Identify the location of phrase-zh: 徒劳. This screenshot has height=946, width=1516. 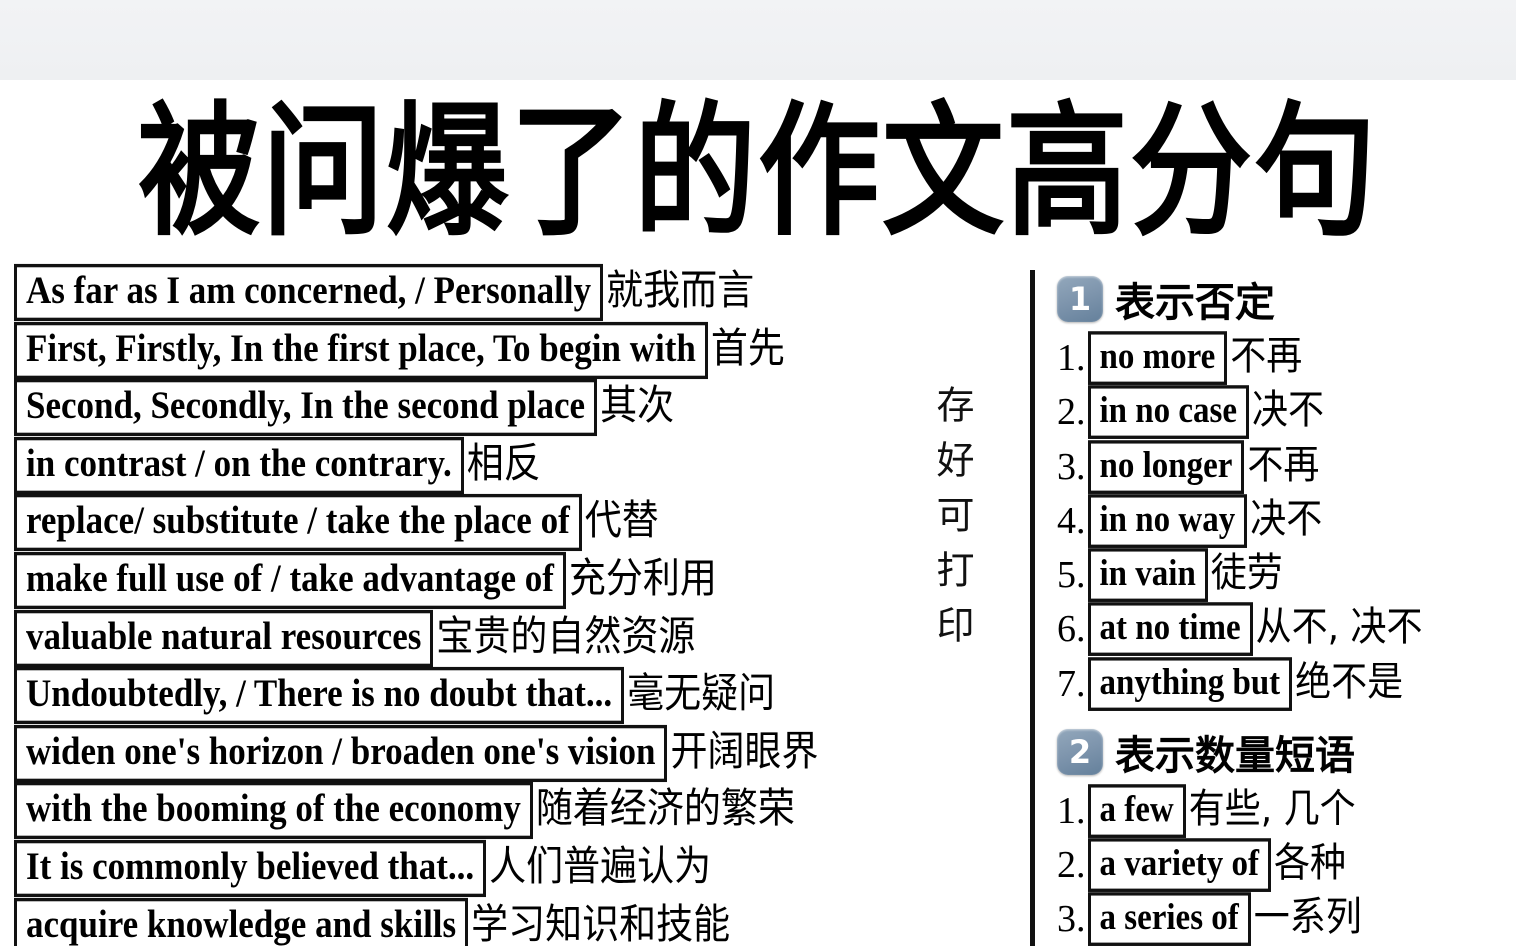
(1246, 573).